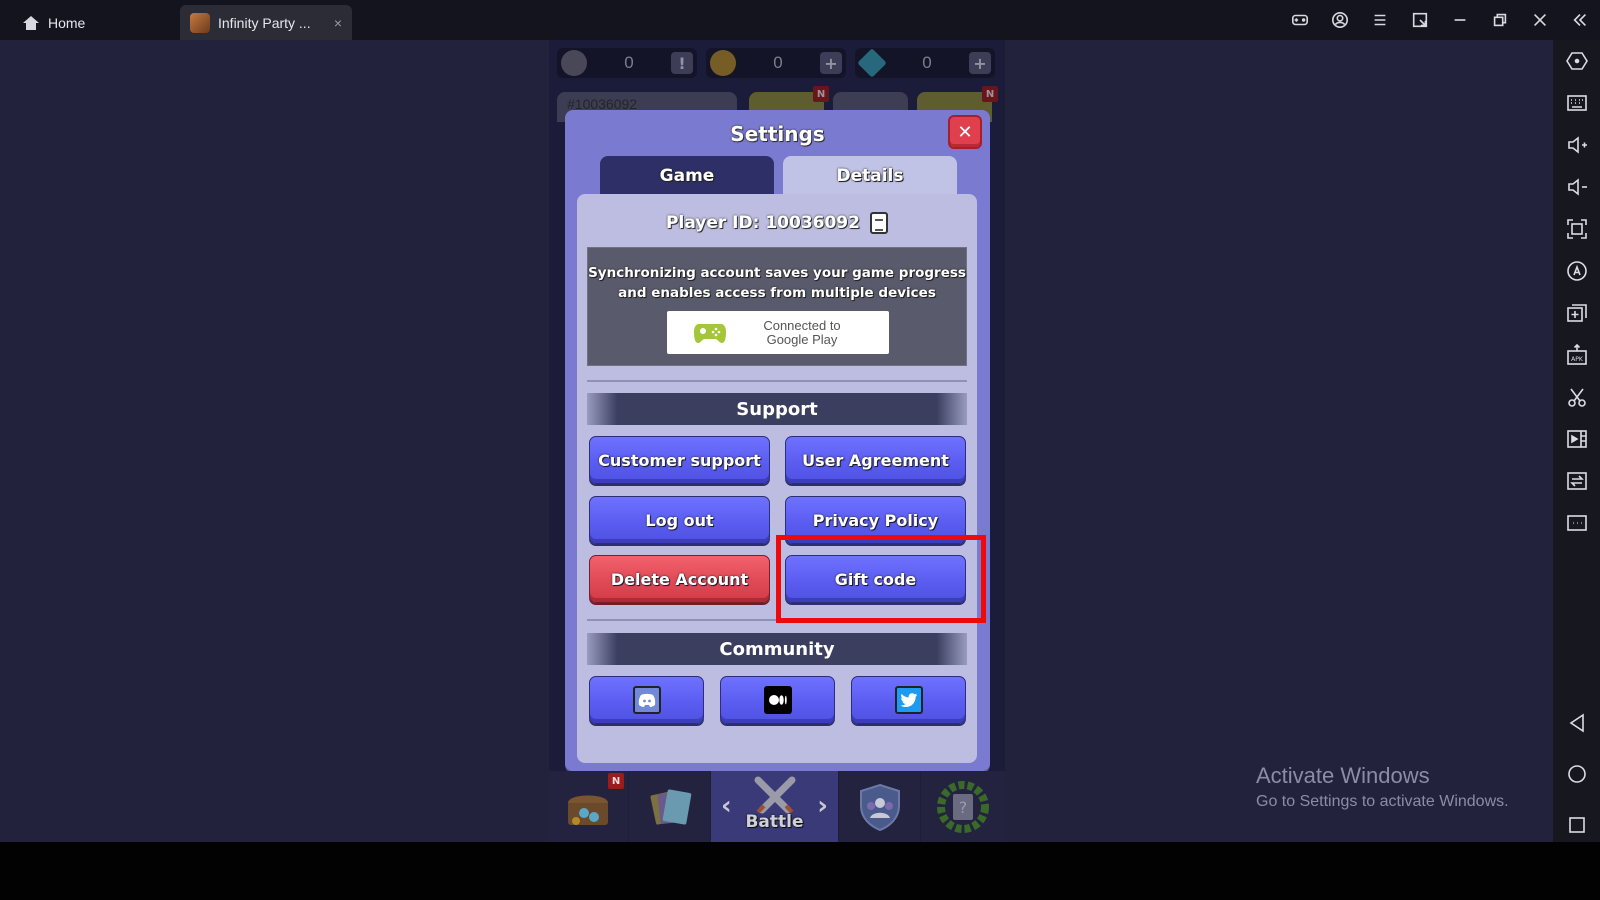 This screenshot has height=900, width=1600. Describe the element at coordinates (1576, 825) in the screenshot. I see `recents-square-icon` at that location.